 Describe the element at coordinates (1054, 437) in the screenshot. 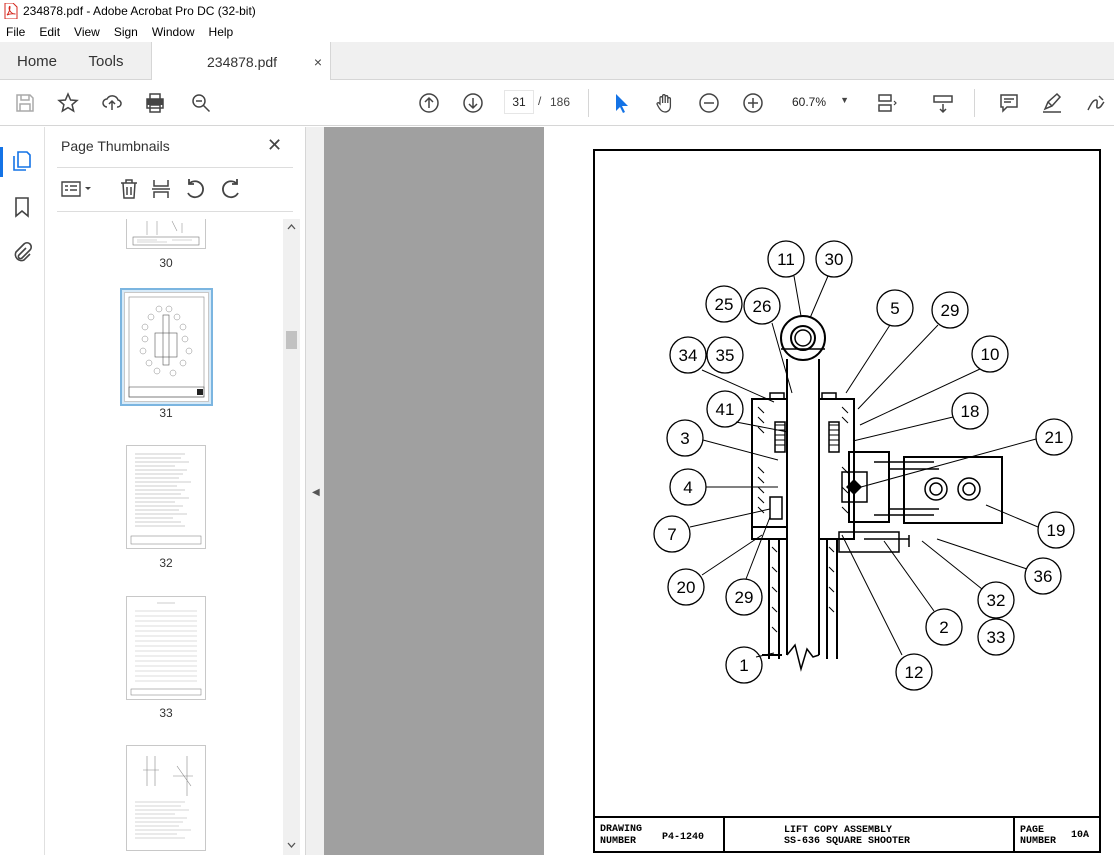

I see `callout-number: 21` at that location.